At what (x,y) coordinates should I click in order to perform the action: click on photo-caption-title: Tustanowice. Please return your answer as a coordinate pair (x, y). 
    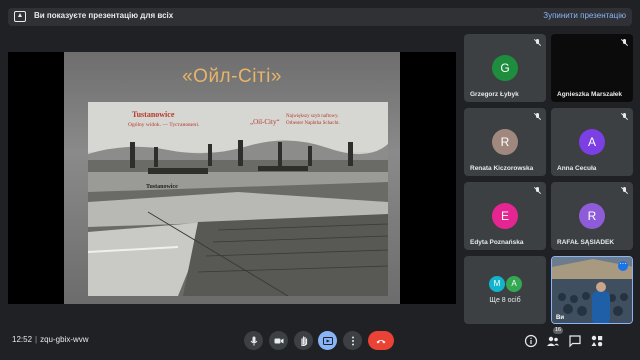
    Looking at the image, I should click on (153, 114).